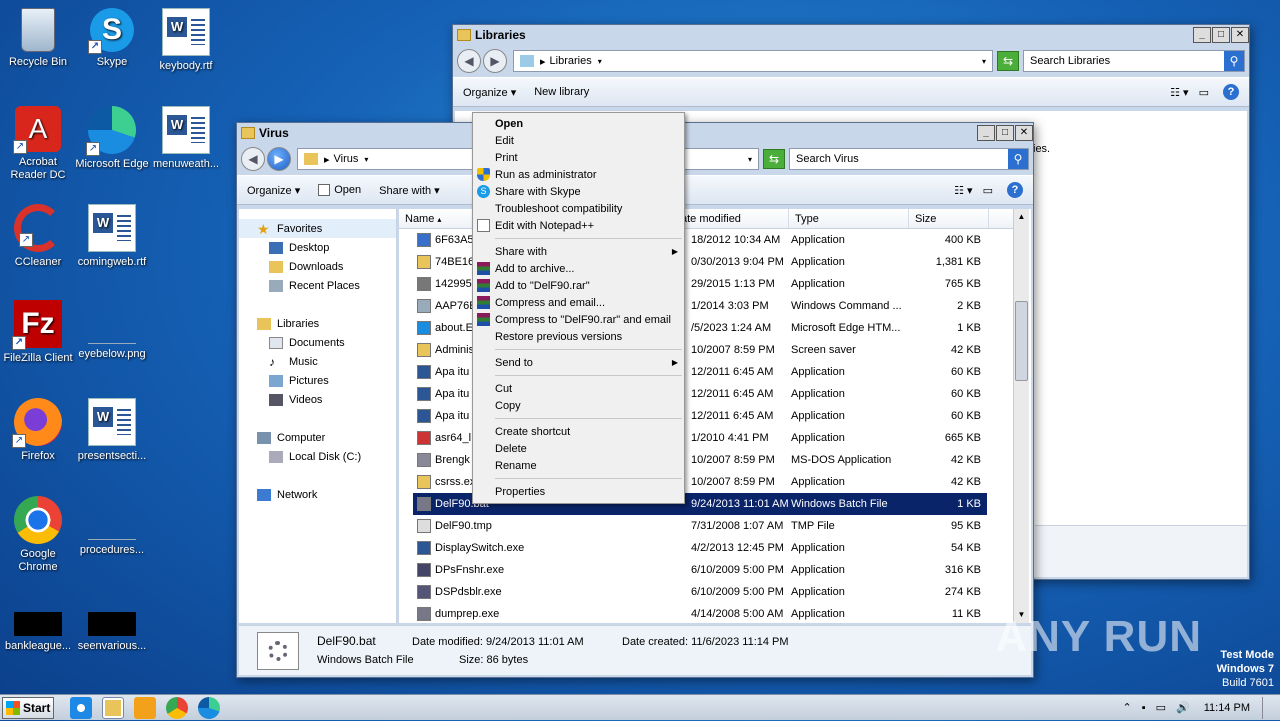 This screenshot has height=721, width=1280. I want to click on nav-music: ♪ Music, so click(317, 361).